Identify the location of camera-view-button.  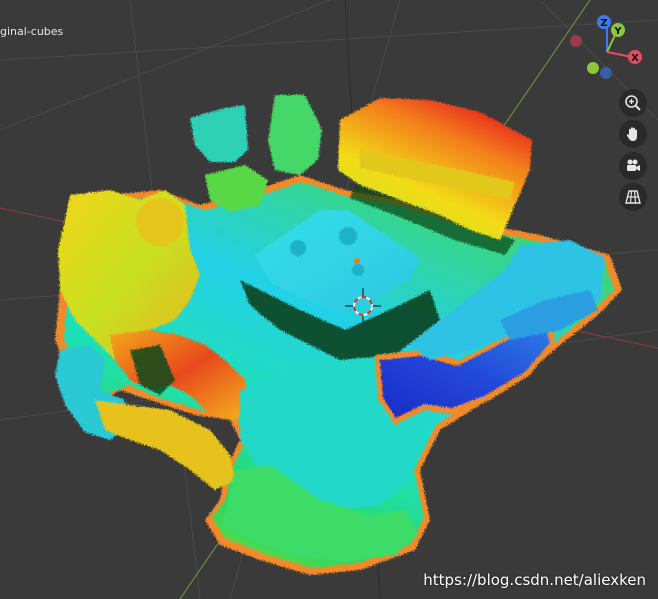
(633, 166).